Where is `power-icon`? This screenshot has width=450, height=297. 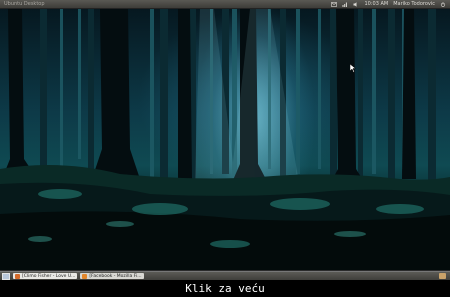 power-icon is located at coordinates (443, 4).